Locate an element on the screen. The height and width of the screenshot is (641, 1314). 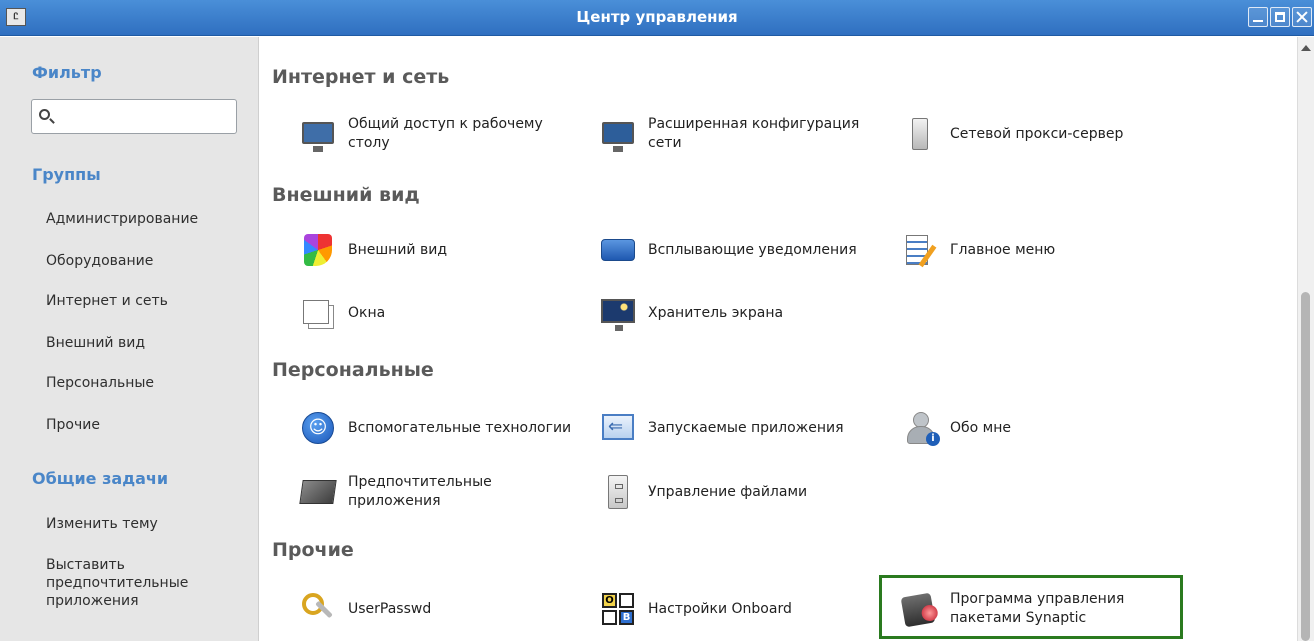
applet-label: Запускаемые приложения is located at coordinates (746, 427).